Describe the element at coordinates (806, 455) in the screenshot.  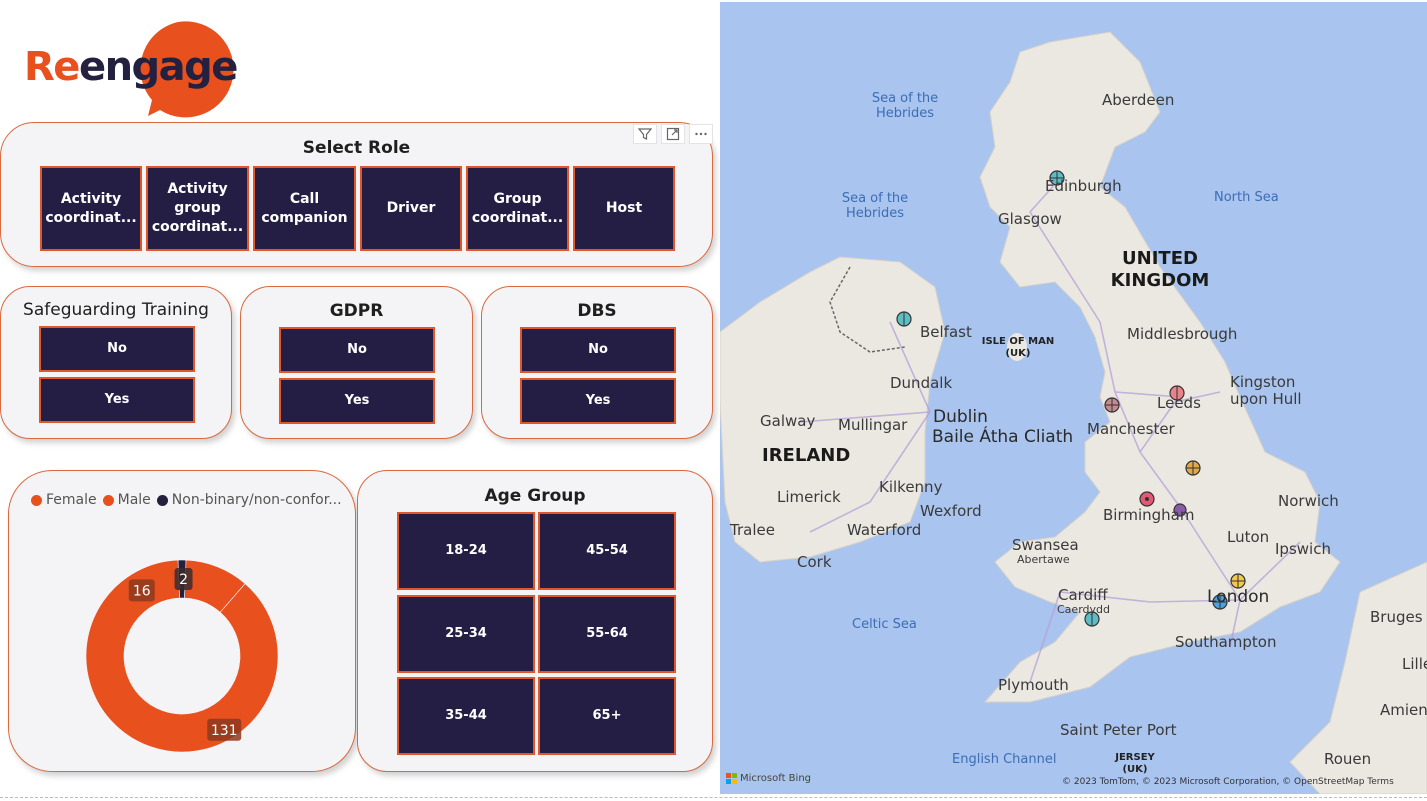
I see `map-label-country: IRELAND` at that location.